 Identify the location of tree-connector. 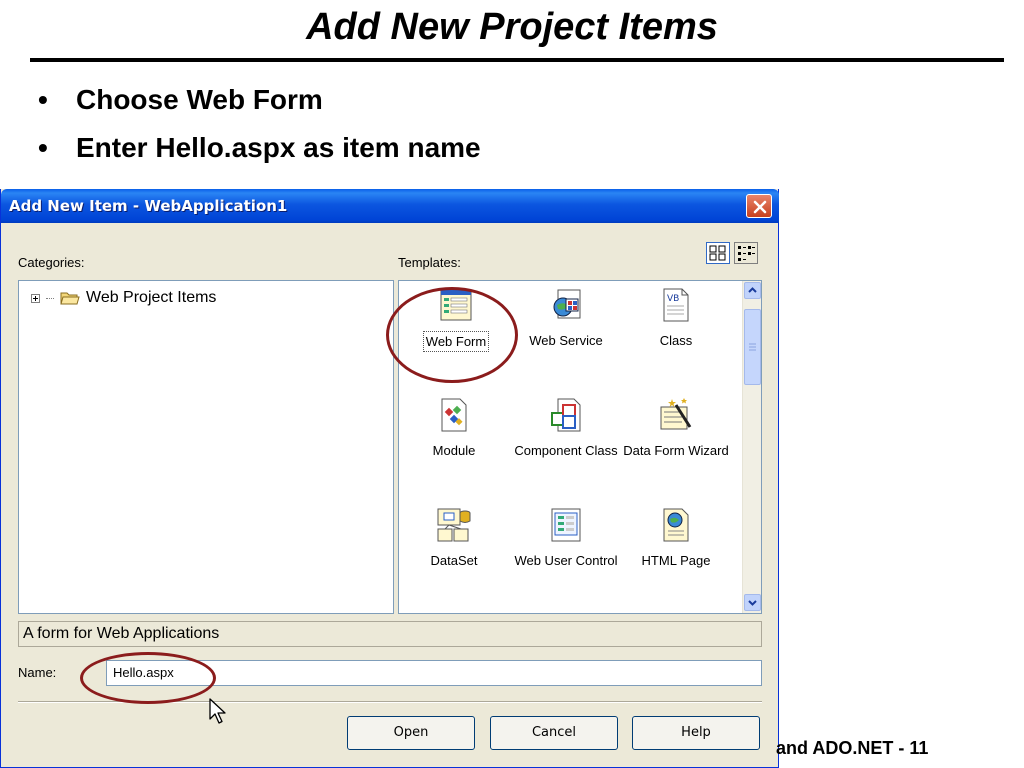
(50, 298).